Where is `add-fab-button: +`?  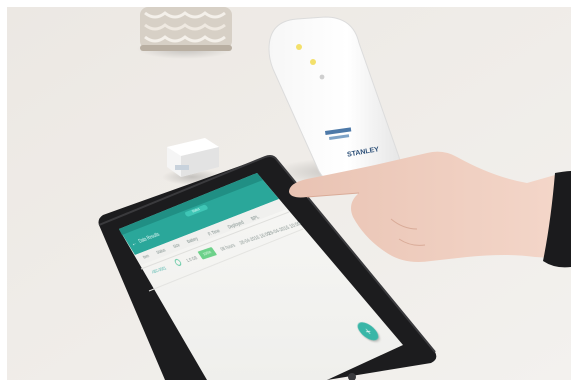
add-fab-button: + is located at coordinates (367, 331).